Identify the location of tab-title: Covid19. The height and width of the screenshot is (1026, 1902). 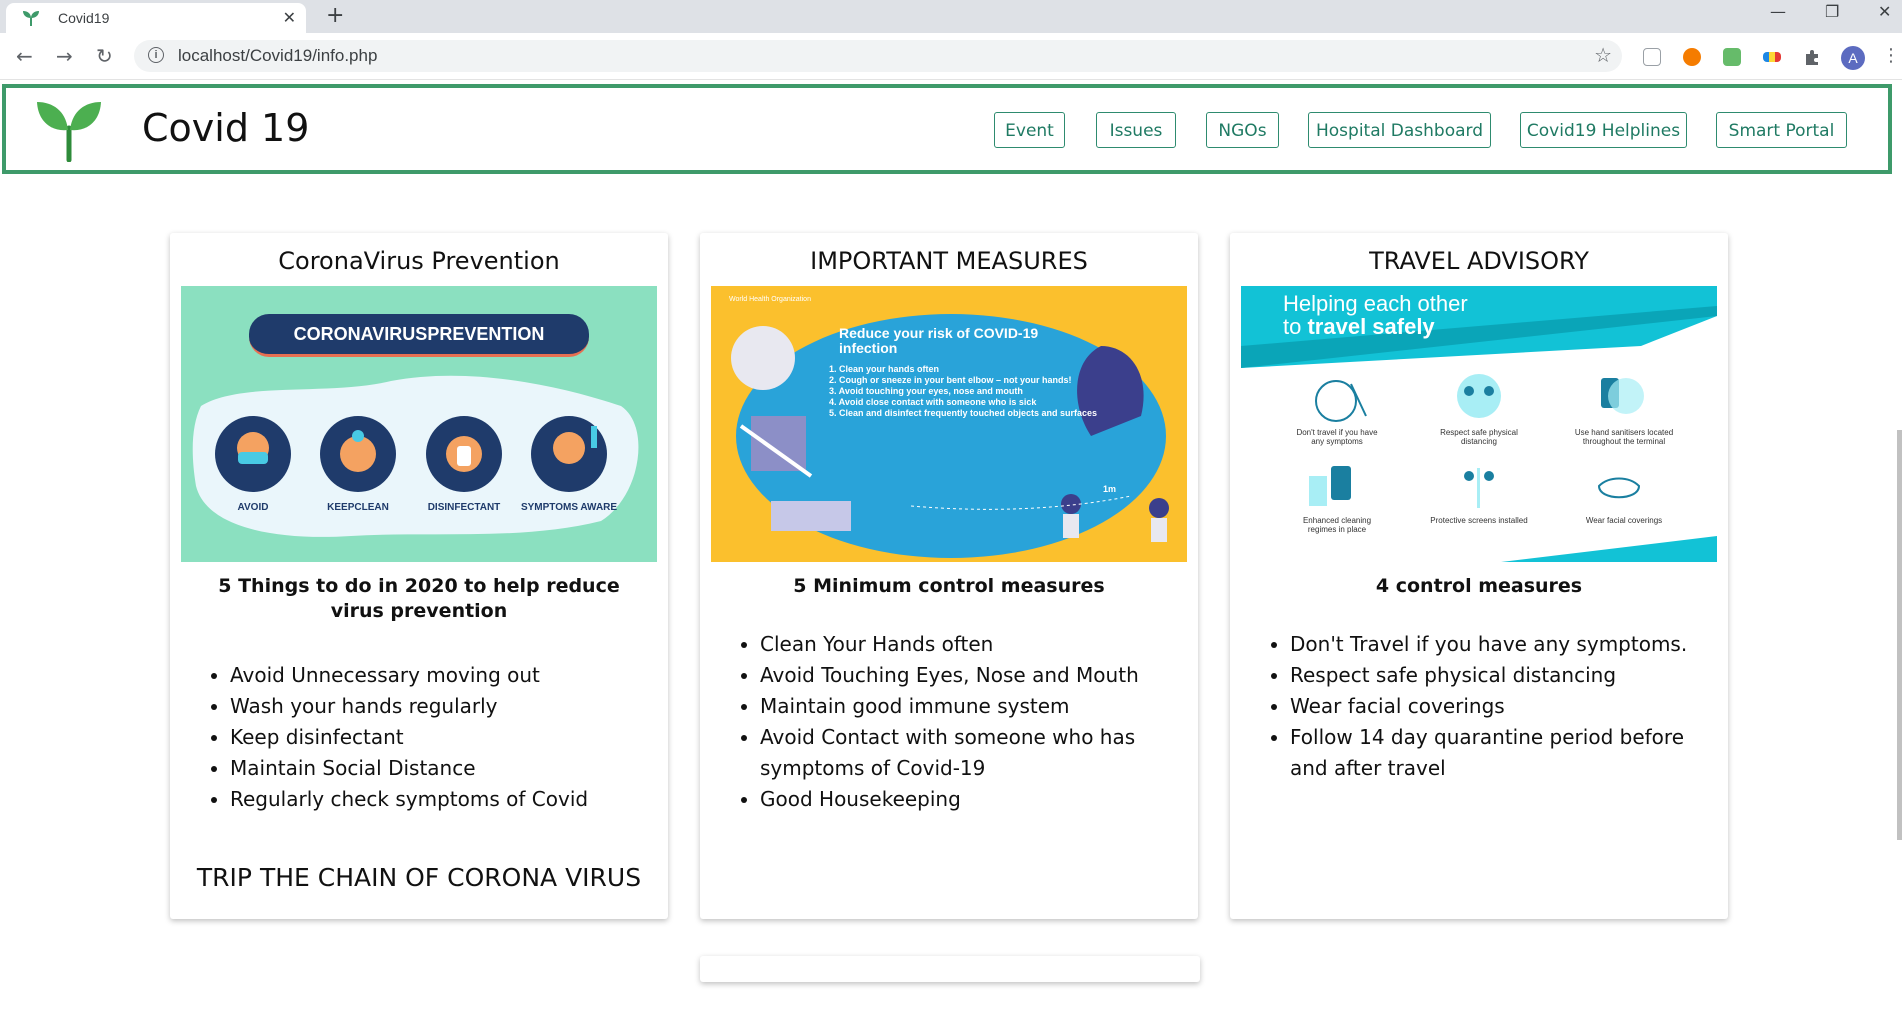
(84, 18).